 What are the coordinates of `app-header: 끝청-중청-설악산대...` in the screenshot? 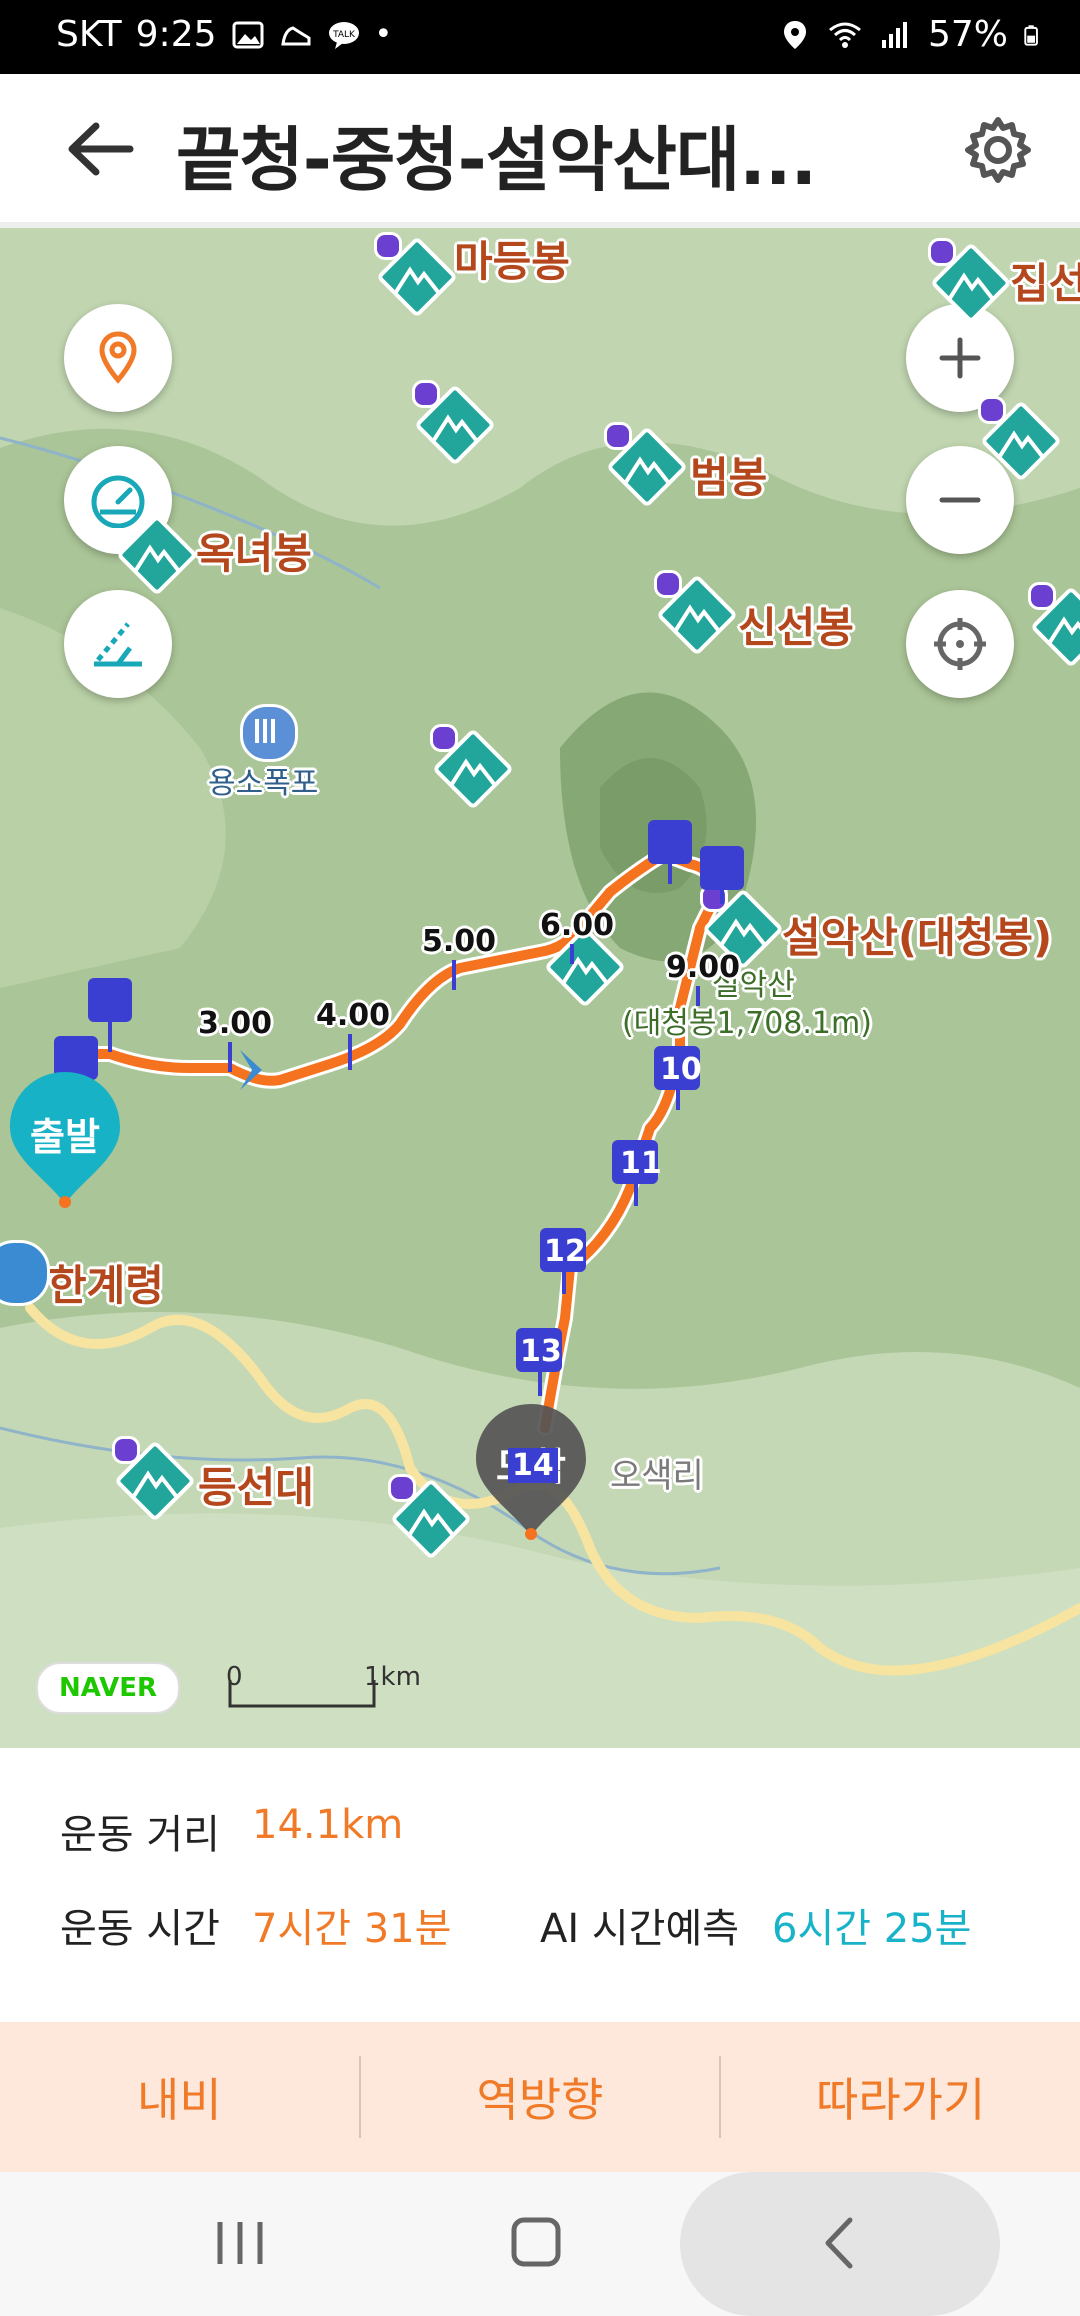 It's located at (540, 151).